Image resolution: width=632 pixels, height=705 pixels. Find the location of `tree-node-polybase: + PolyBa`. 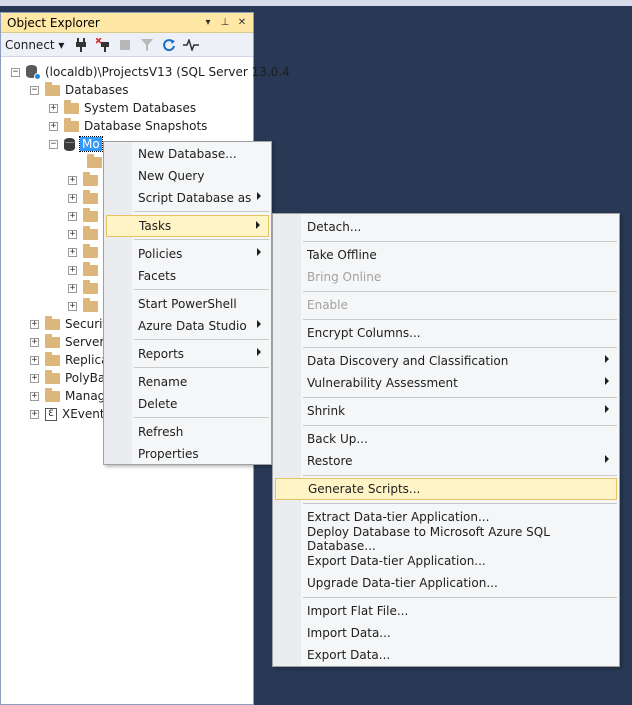

tree-node-polybase: + PolyBa is located at coordinates (67, 378).